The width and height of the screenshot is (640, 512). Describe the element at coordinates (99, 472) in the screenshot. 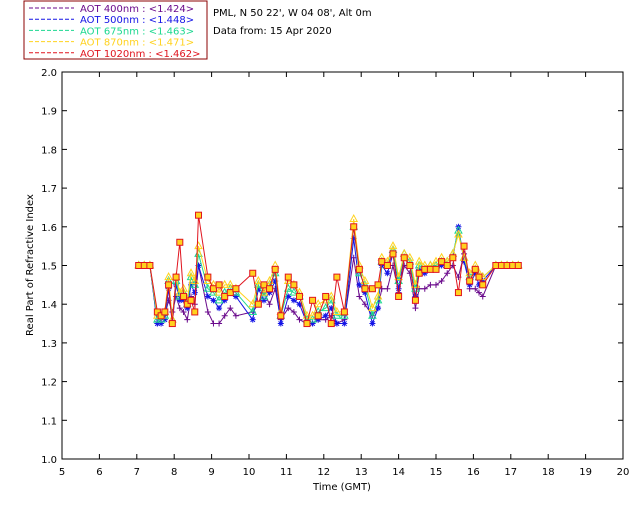

I see `x-tick-label: 6` at that location.